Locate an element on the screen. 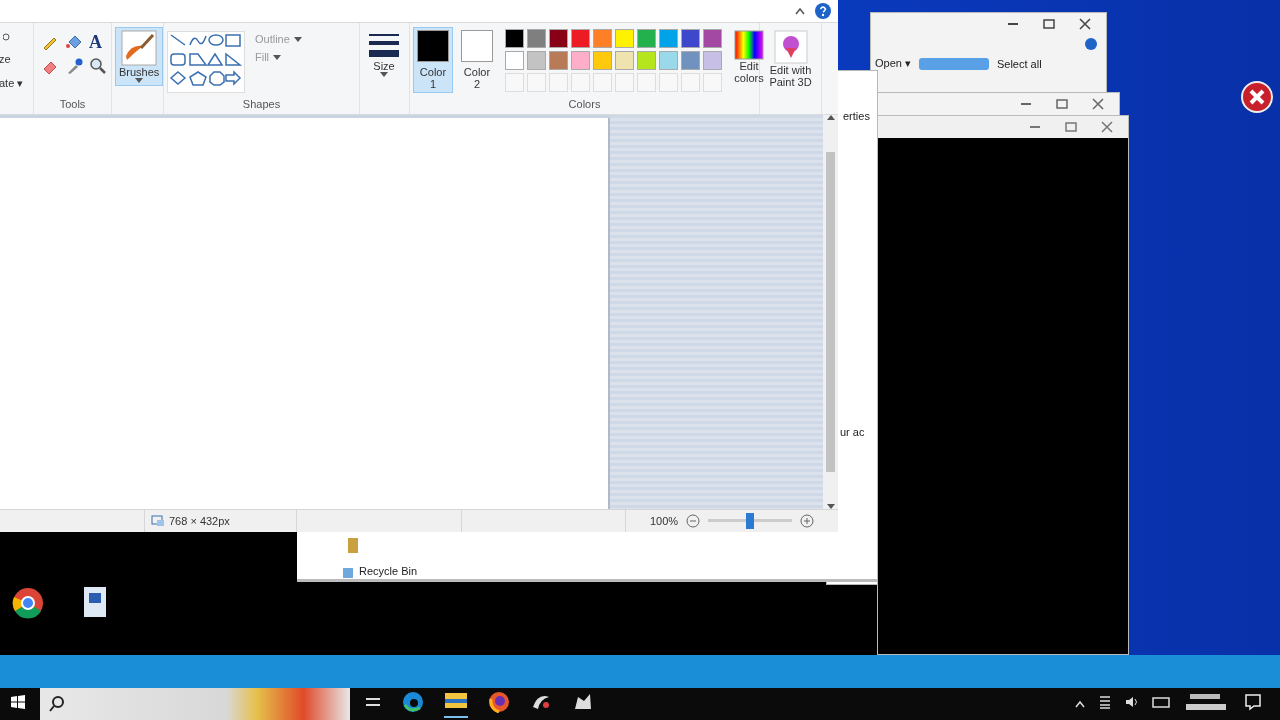  keyboard-icon is located at coordinates (1161, 702).